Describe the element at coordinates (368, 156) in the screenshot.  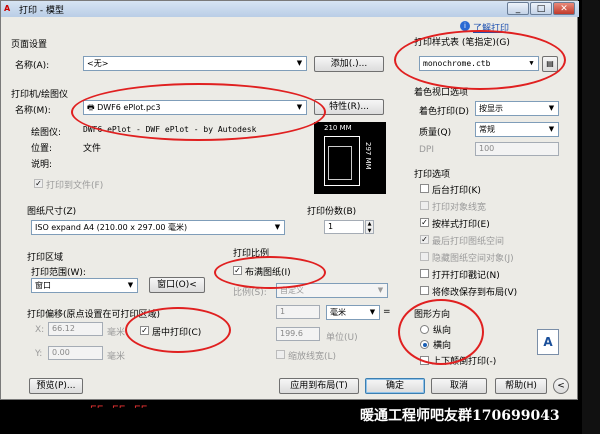
I see `preview-height: 297 MM` at that location.